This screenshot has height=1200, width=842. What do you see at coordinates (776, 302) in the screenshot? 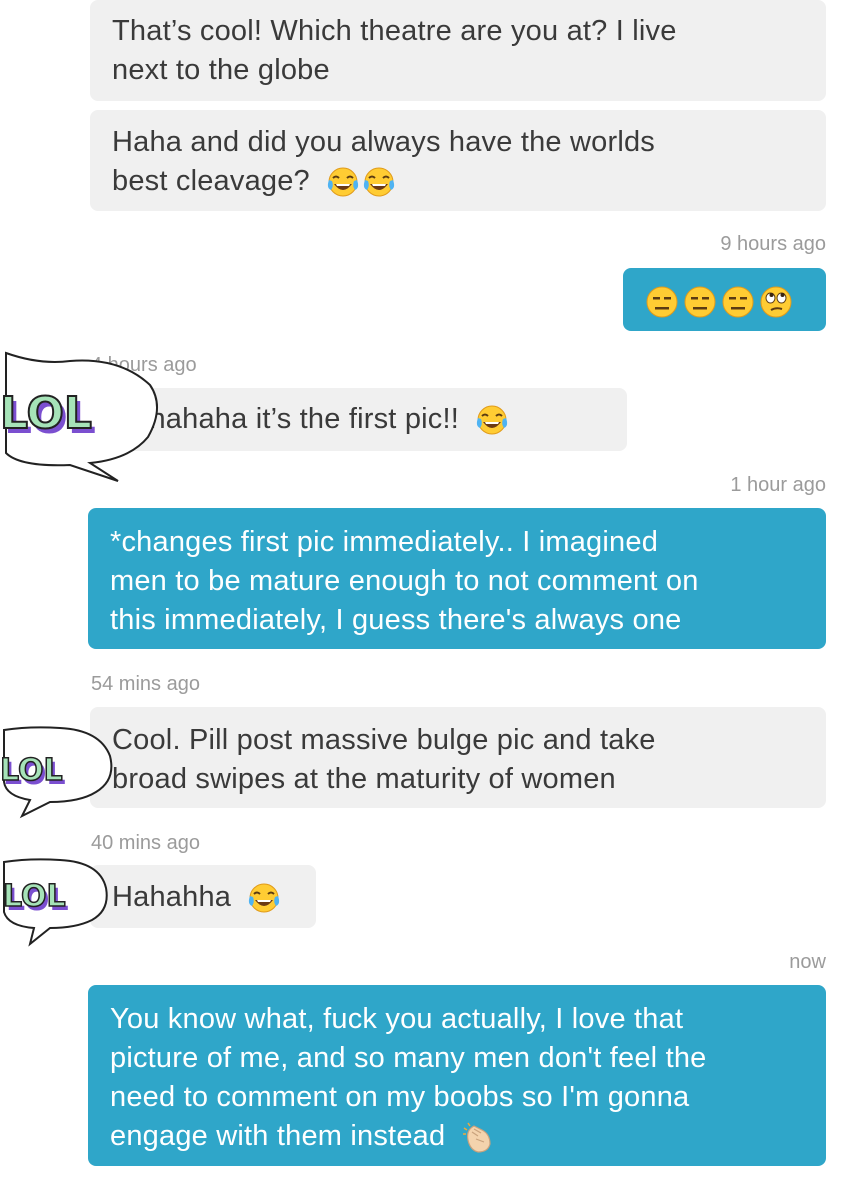
I see `eye-roll-face-icon` at bounding box center [776, 302].